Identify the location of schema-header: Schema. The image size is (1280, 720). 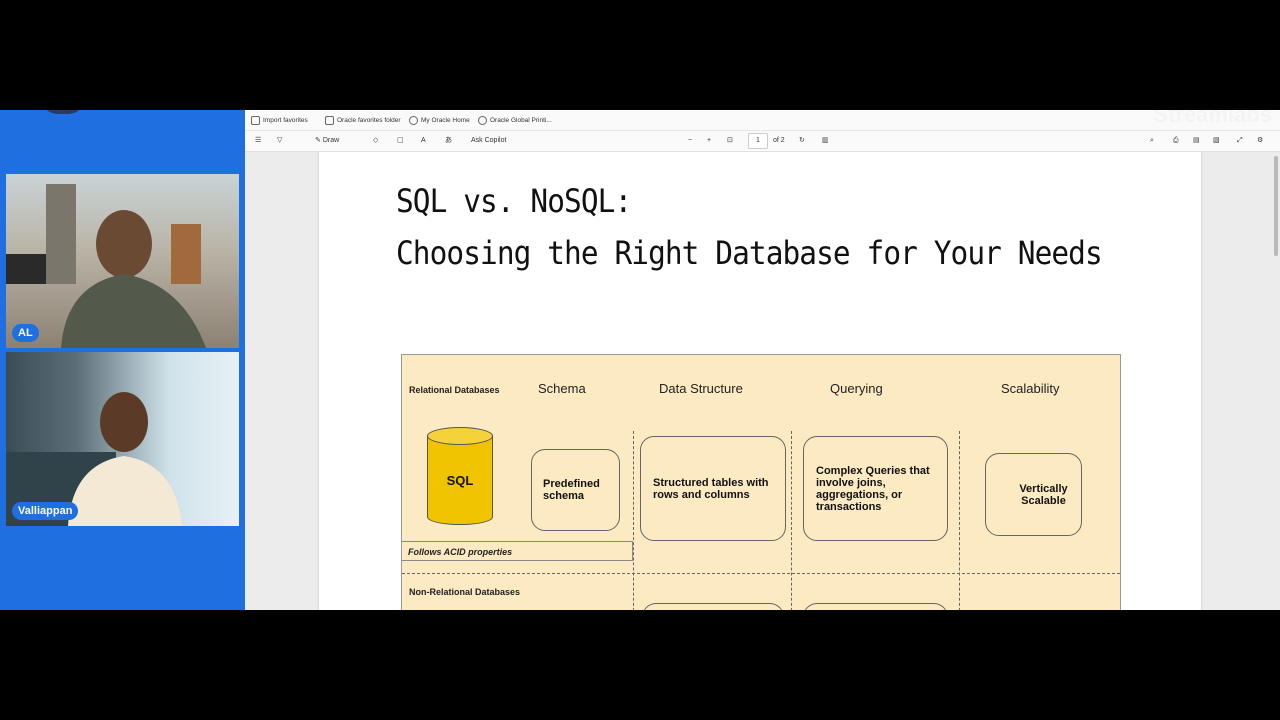
(562, 388).